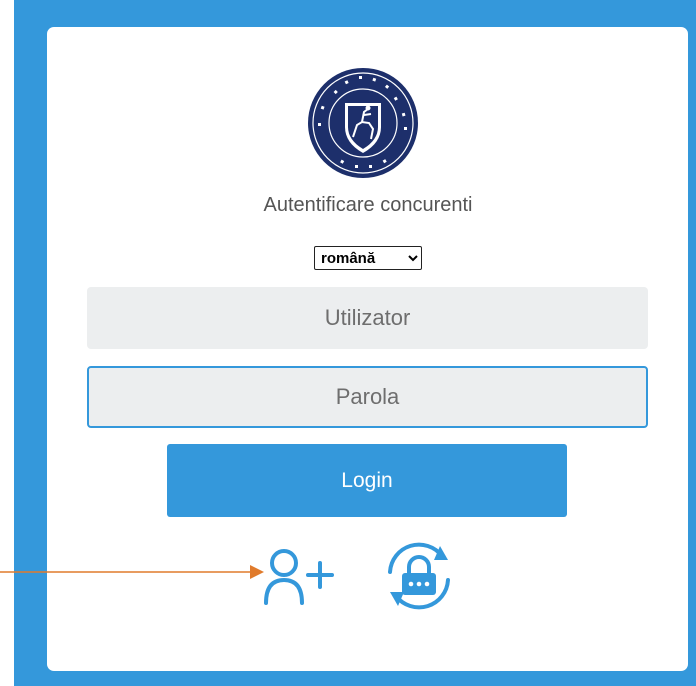 The width and height of the screenshot is (696, 686). Describe the element at coordinates (367, 397) in the screenshot. I see `password-input` at that location.